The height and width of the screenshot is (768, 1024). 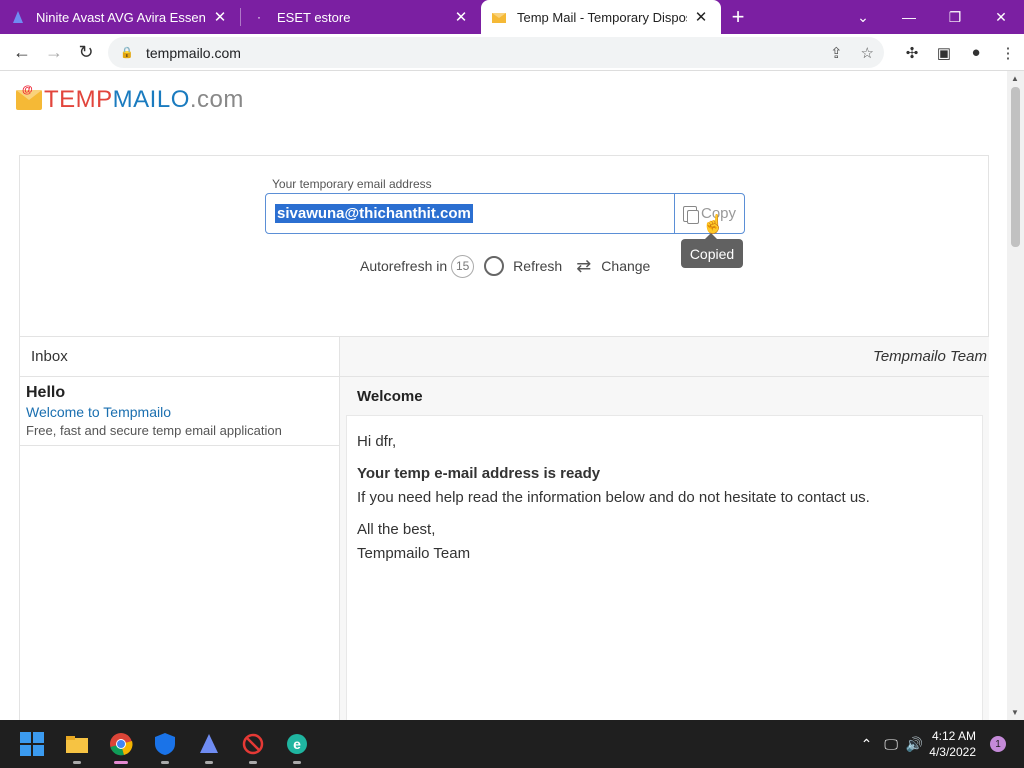 What do you see at coordinates (494, 266) in the screenshot?
I see `refresh-icon` at bounding box center [494, 266].